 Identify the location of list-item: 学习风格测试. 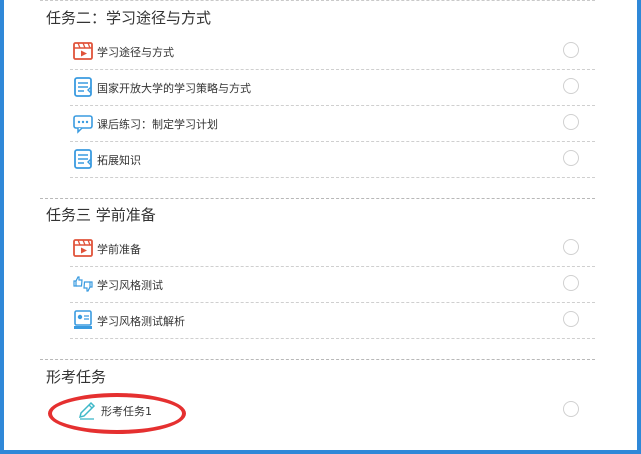
(332, 285).